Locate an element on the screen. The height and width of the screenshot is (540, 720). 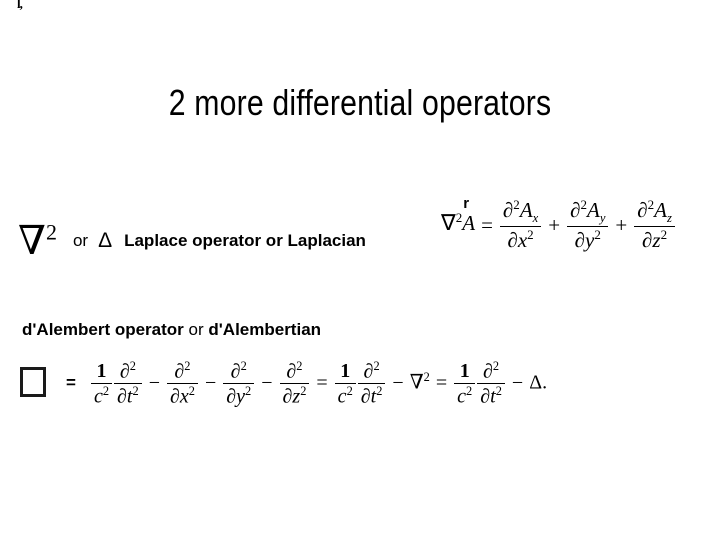
c-frac-3-numerator: 1 is located at coordinates (465, 372).